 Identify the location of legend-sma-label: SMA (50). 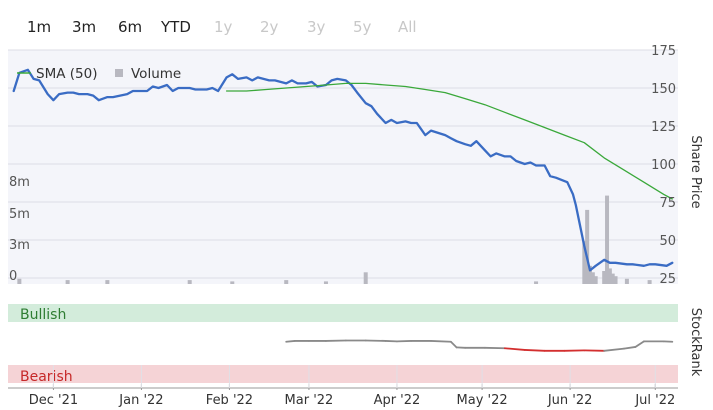
(66, 74).